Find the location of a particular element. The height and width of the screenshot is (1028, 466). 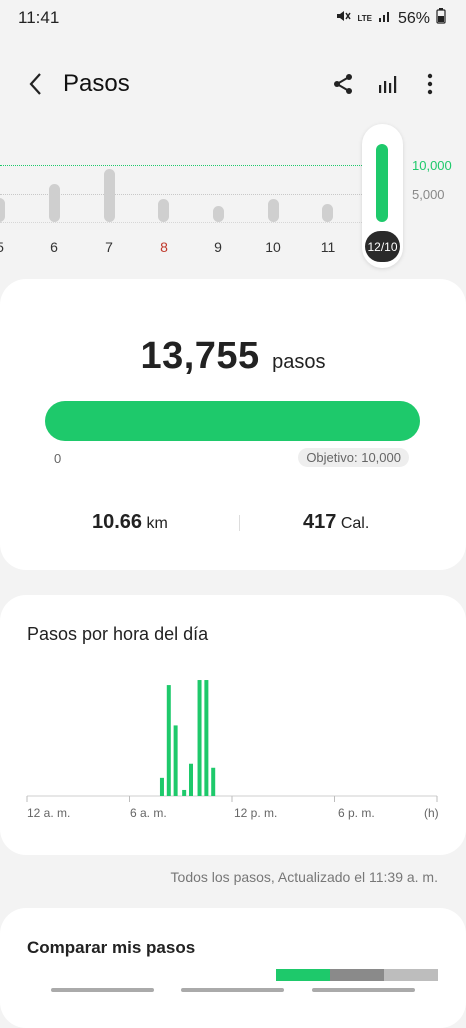

compare-title: Comparar mis pasos is located at coordinates (111, 947).